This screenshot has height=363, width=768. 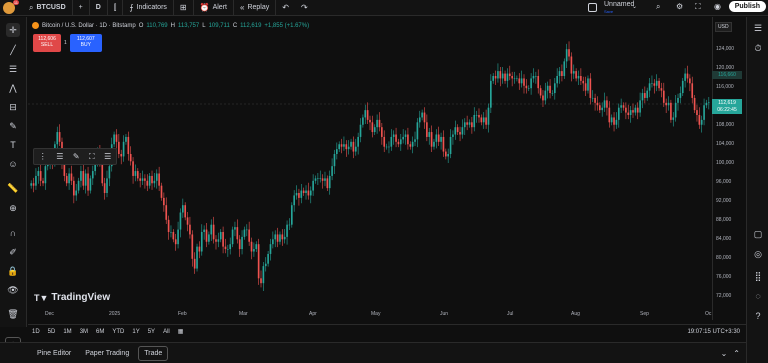 What do you see at coordinates (255, 8) in the screenshot?
I see `replay-button: «Replay` at bounding box center [255, 8].